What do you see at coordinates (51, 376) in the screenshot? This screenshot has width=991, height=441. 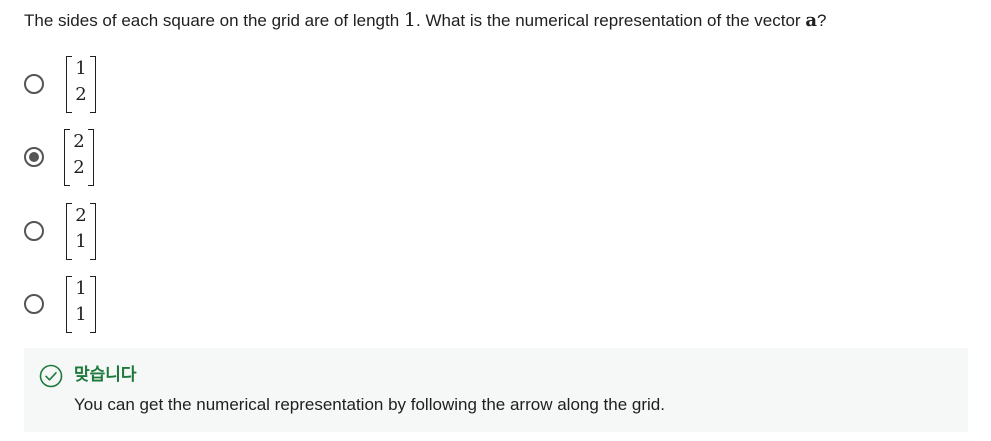 I see `check-circle-icon` at bounding box center [51, 376].